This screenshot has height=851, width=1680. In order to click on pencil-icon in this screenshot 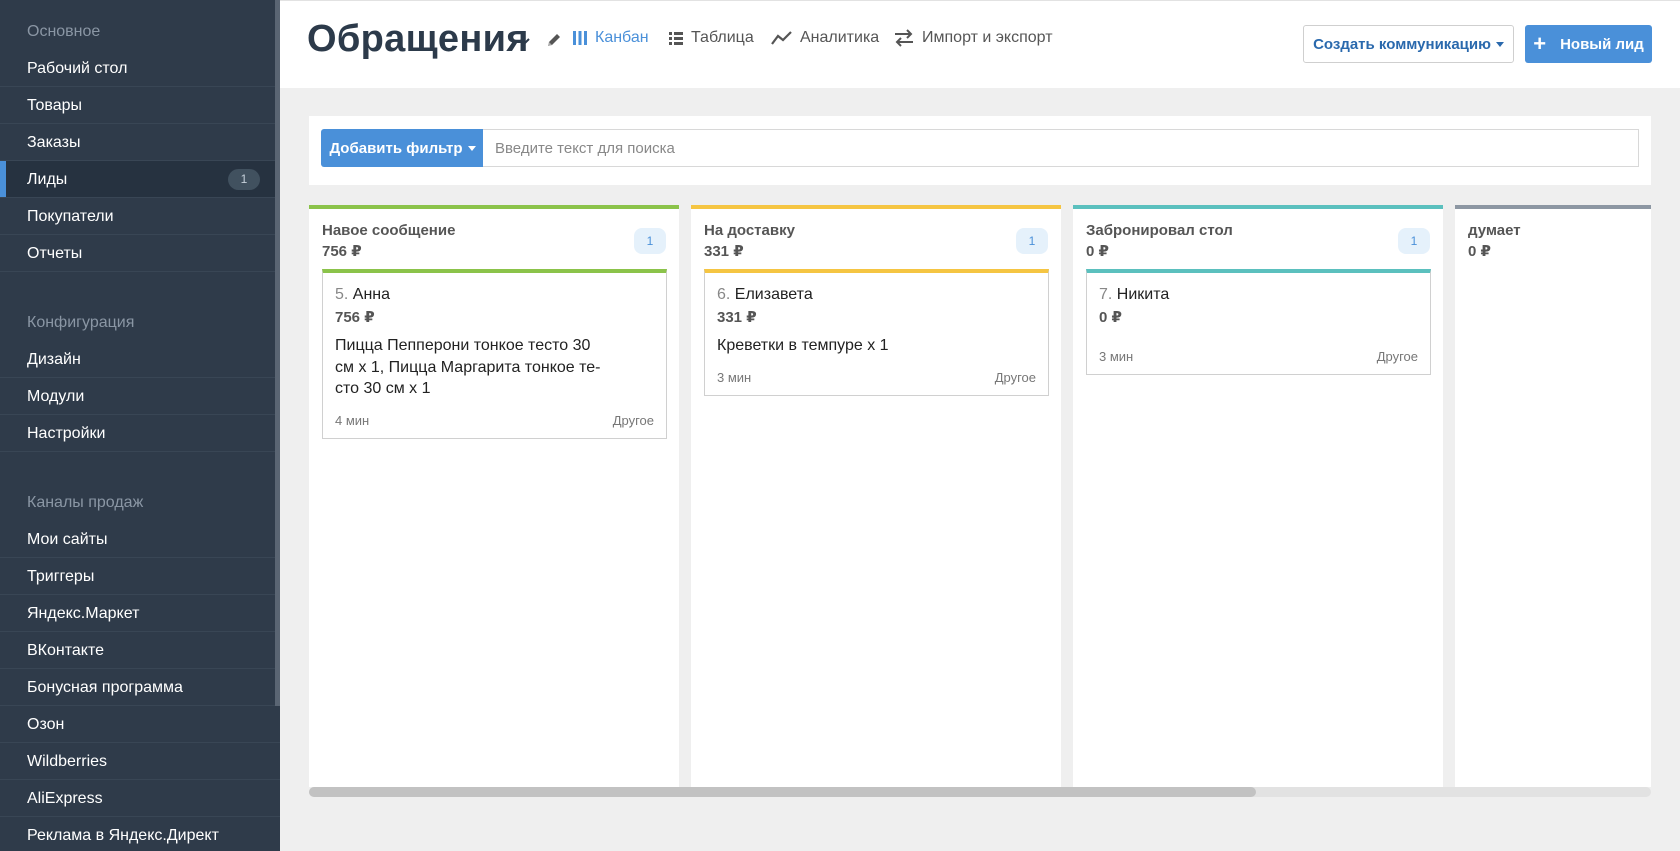, I will do `click(554, 40)`.